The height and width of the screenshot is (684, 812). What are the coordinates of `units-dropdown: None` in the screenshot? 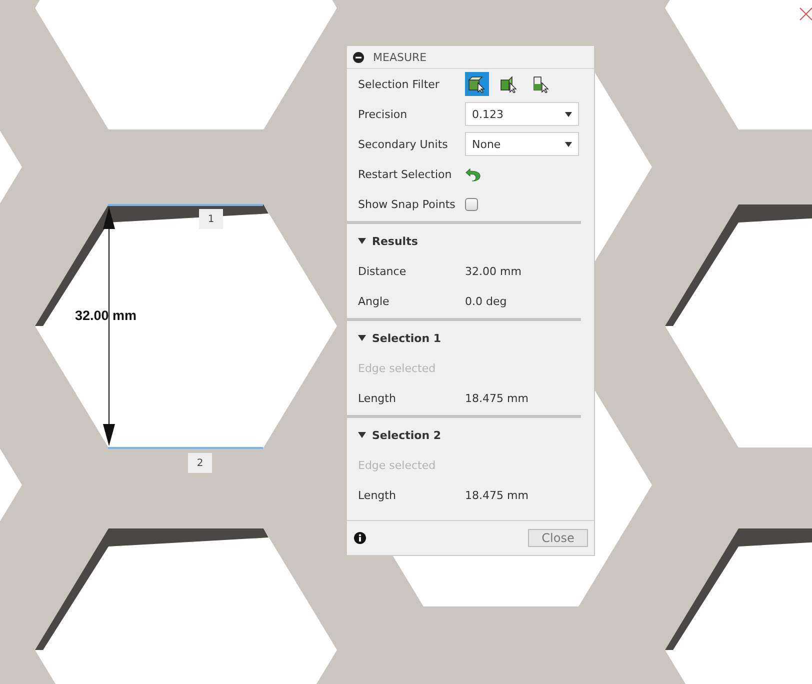 It's located at (522, 144).